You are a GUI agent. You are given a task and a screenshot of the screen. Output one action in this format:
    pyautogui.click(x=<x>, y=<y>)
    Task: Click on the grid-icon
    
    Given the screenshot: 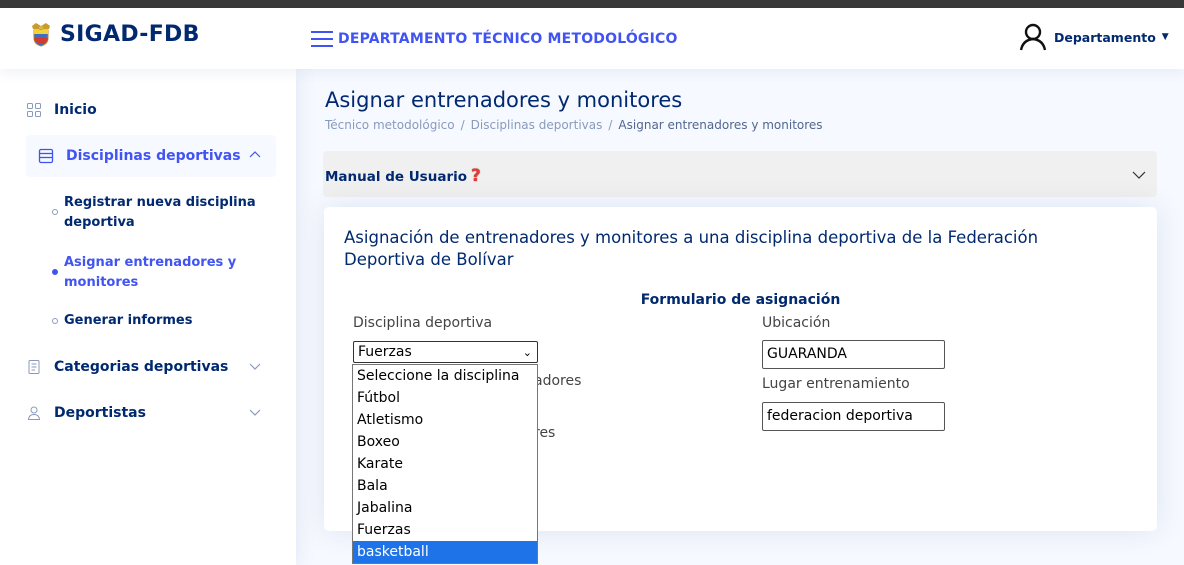 What is the action you would take?
    pyautogui.click(x=34, y=110)
    